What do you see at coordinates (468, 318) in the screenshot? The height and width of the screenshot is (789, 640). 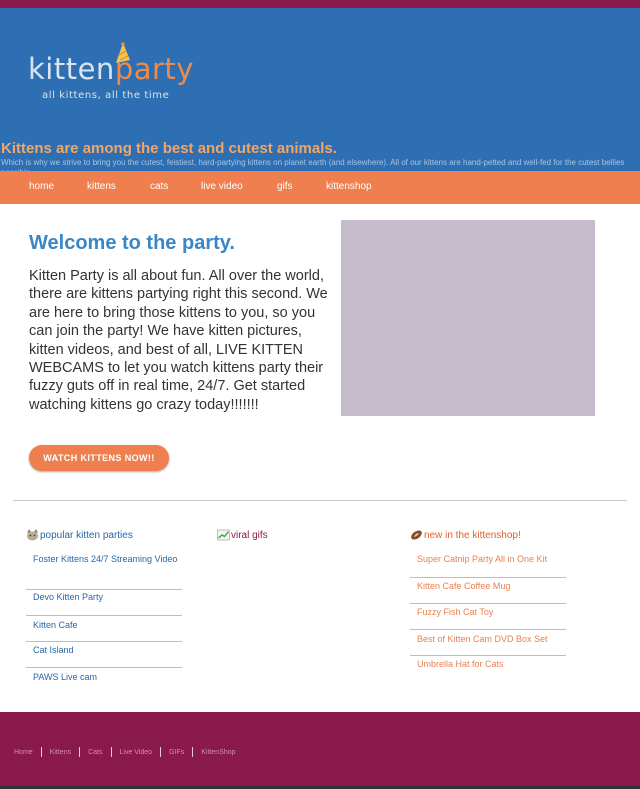 I see `hero-image-placeholder` at bounding box center [468, 318].